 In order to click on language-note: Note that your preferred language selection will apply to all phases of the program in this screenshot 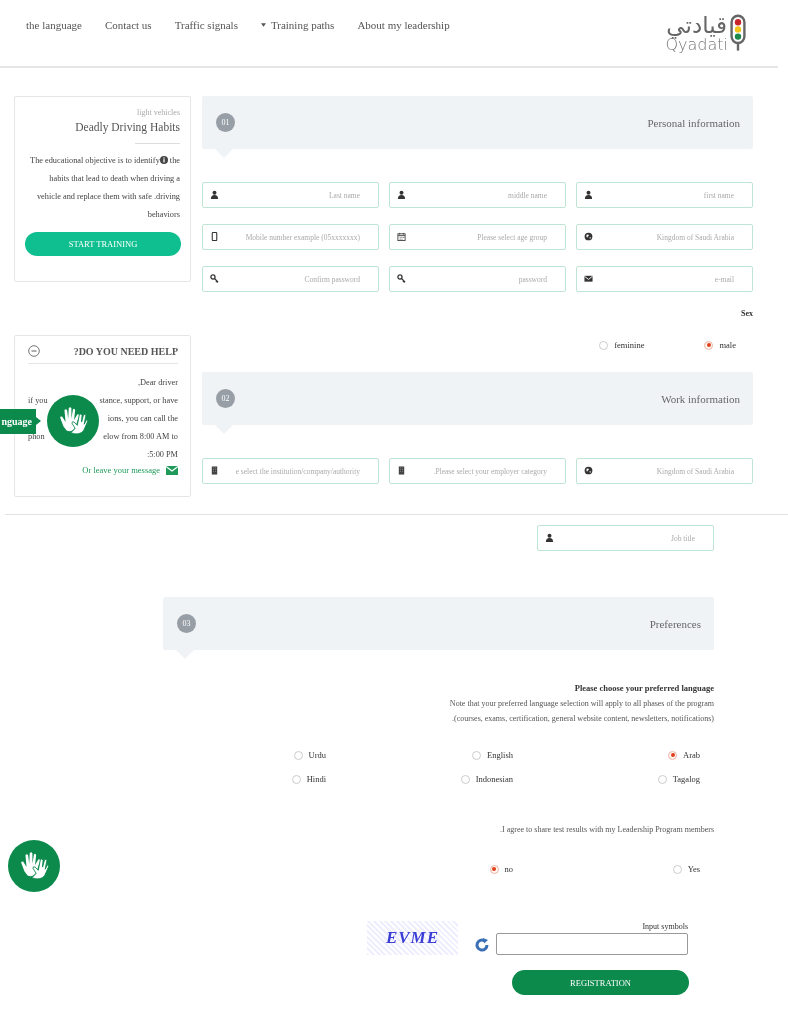, I will do `click(581, 703)`.